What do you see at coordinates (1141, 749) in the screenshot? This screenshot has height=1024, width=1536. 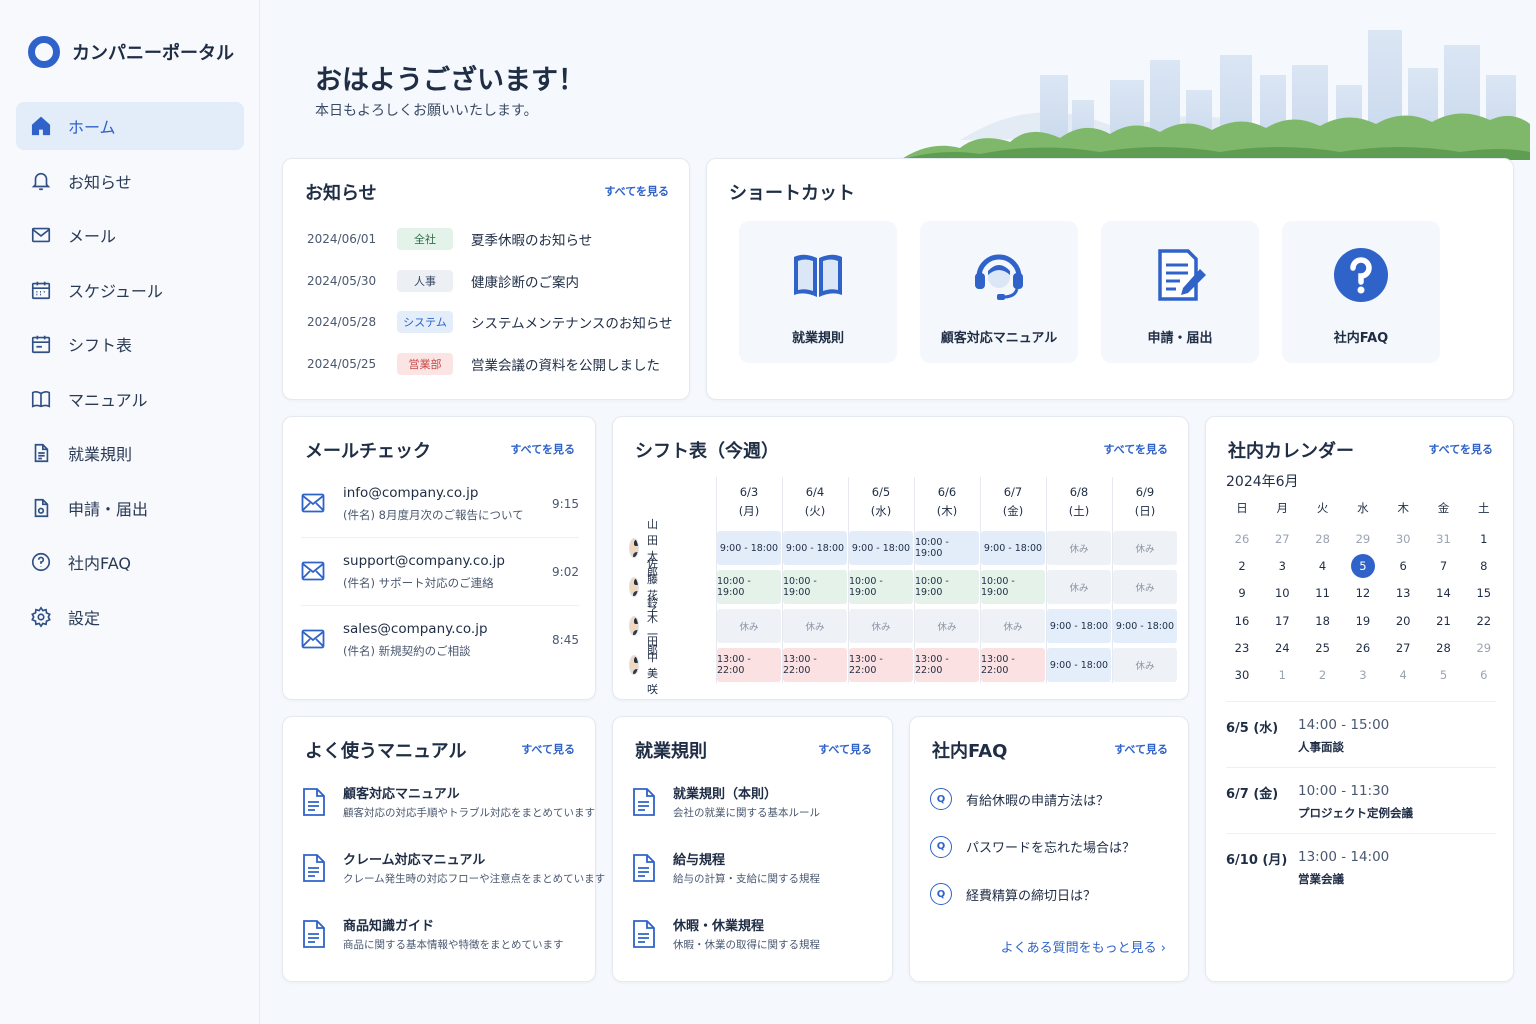 I see `faq-see-all-link: すべて見る` at bounding box center [1141, 749].